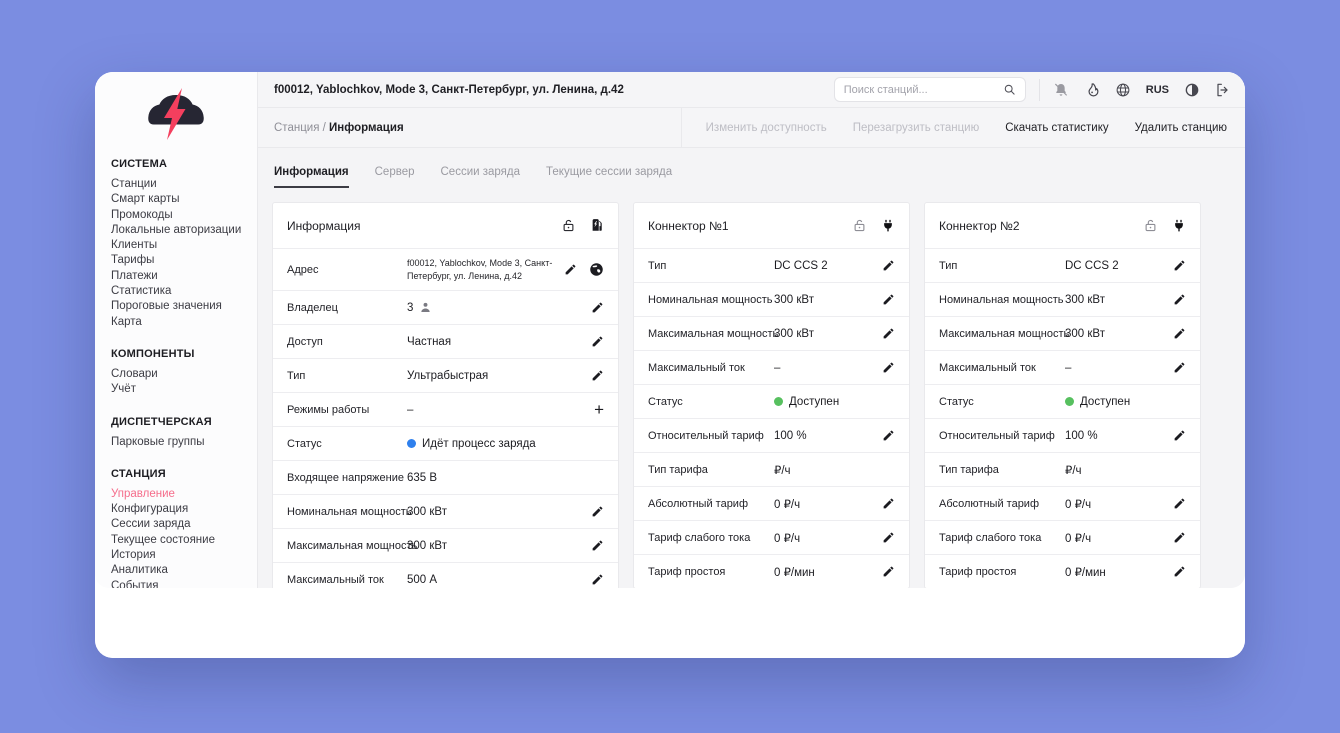 The image size is (1340, 733). Describe the element at coordinates (1062, 537) in the screenshot. I see `row-low-current-tariff: Тариф слабого тока 0 ₽/ч` at that location.